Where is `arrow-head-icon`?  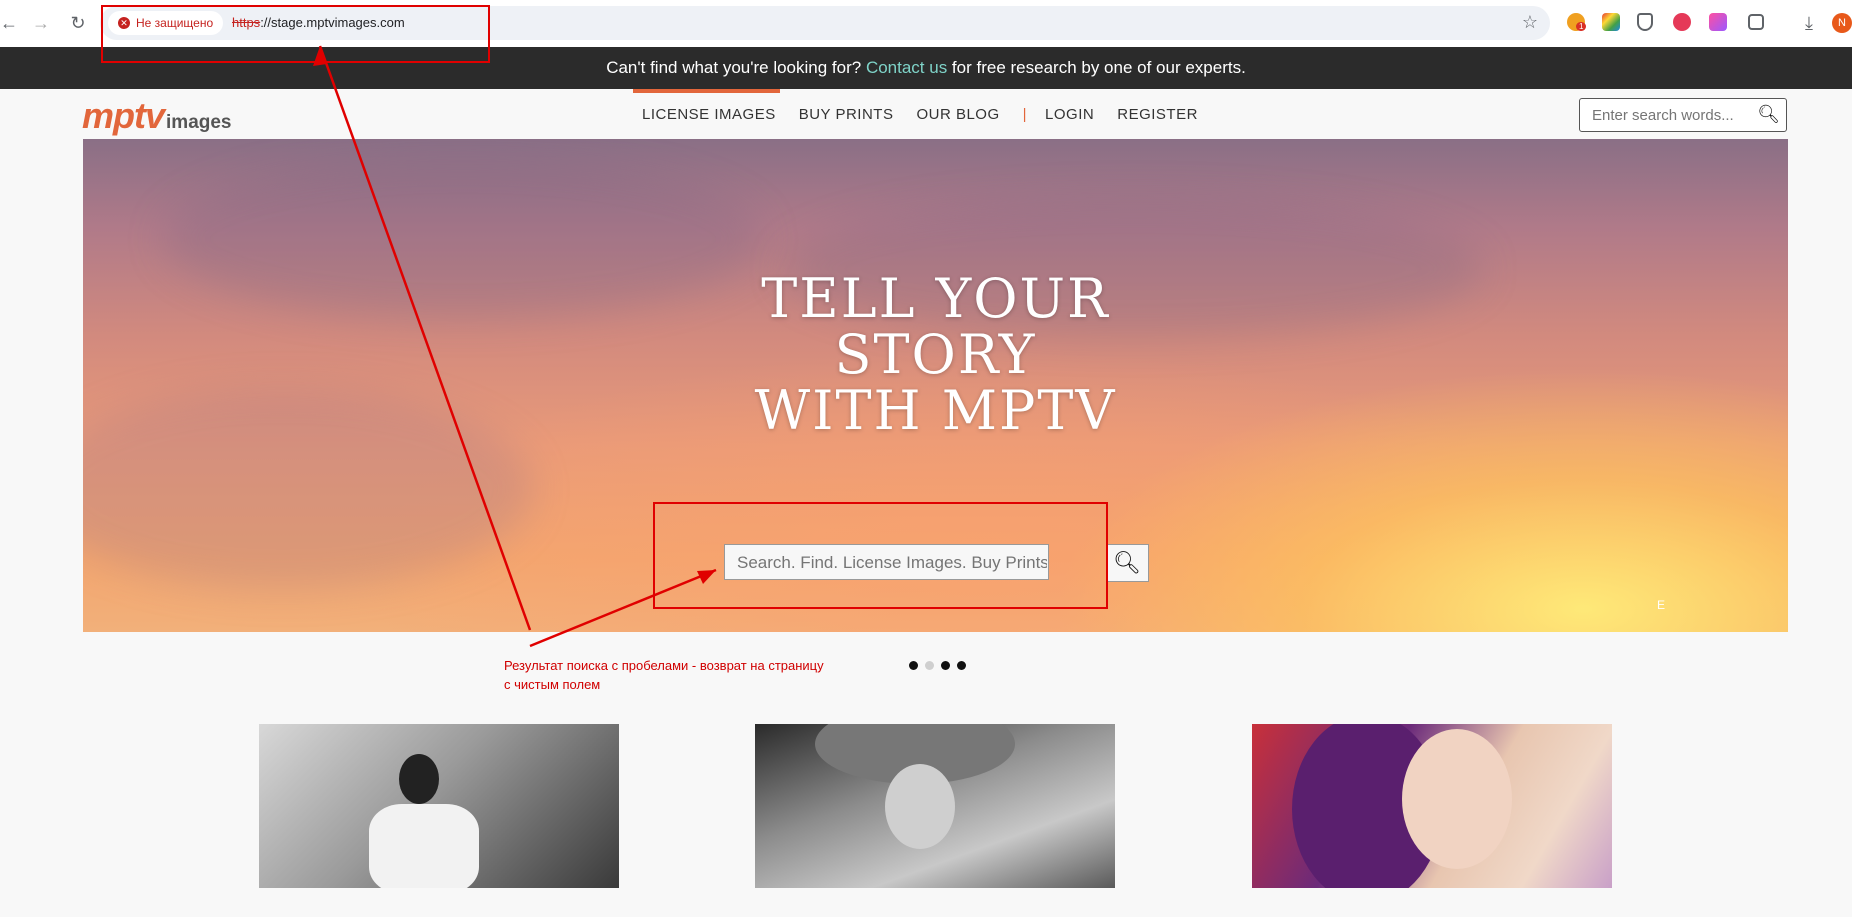 arrow-head-icon is located at coordinates (706, 577).